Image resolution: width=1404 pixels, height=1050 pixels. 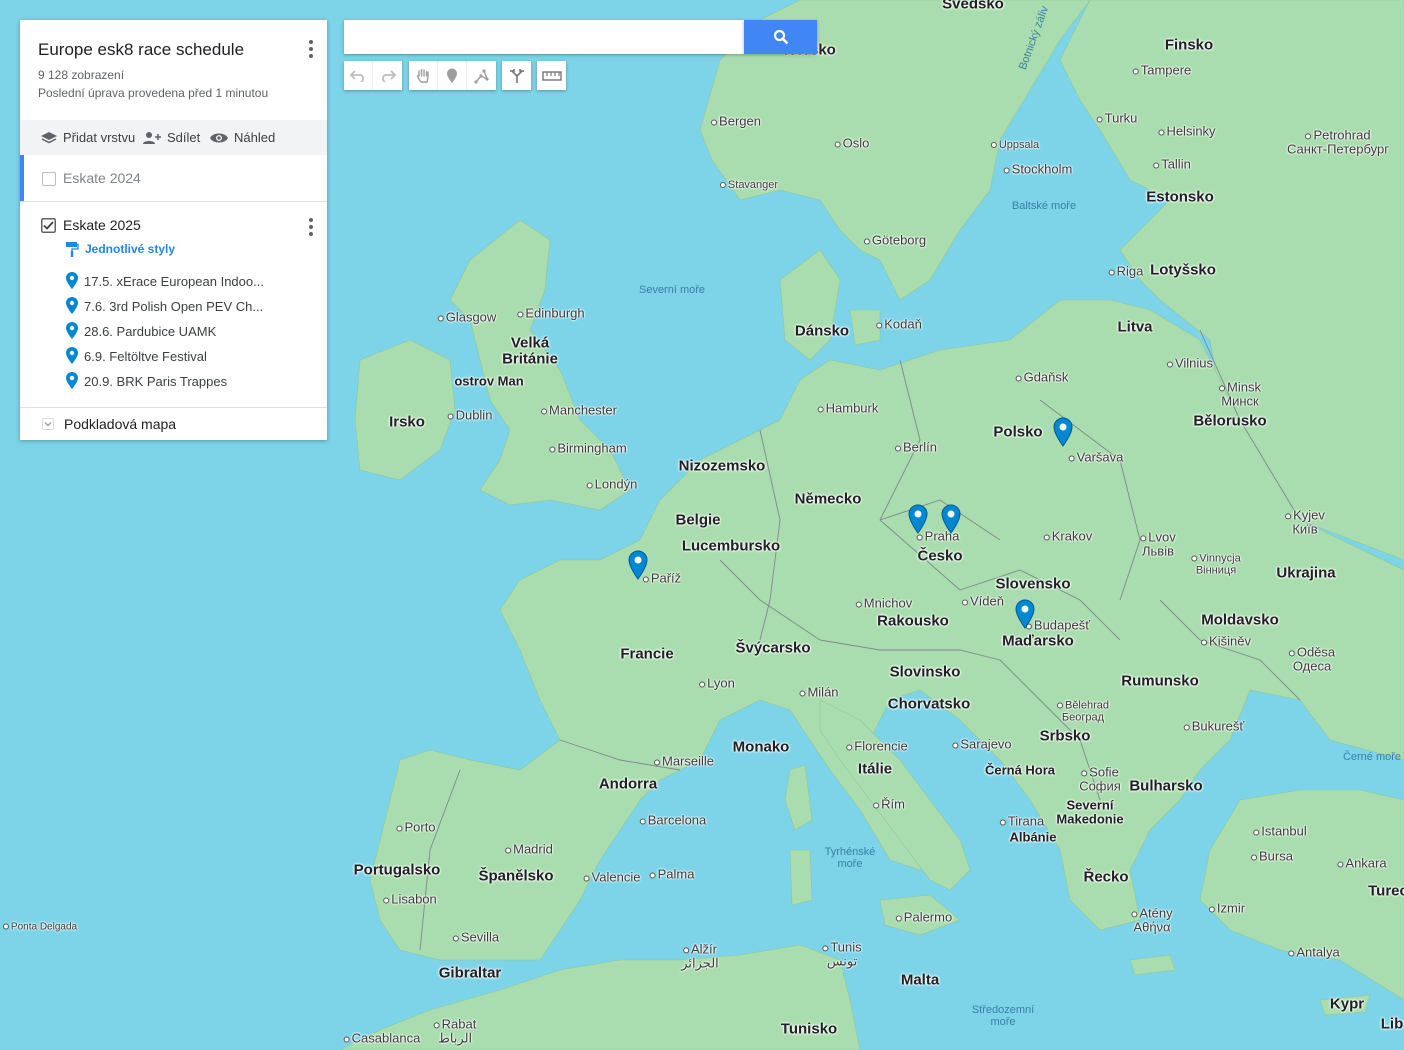 What do you see at coordinates (255, 137) in the screenshot?
I see `preview-label: Náhled` at bounding box center [255, 137].